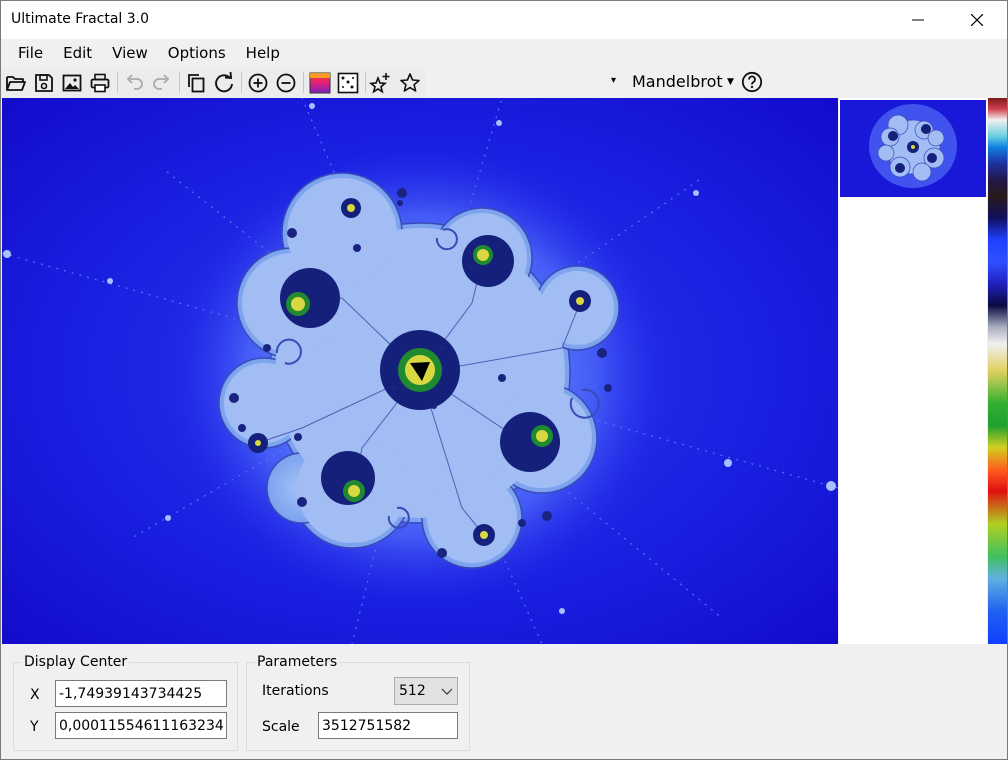  What do you see at coordinates (613, 80) in the screenshot?
I see `toolbar-overflow-arrow: ▾` at bounding box center [613, 80].